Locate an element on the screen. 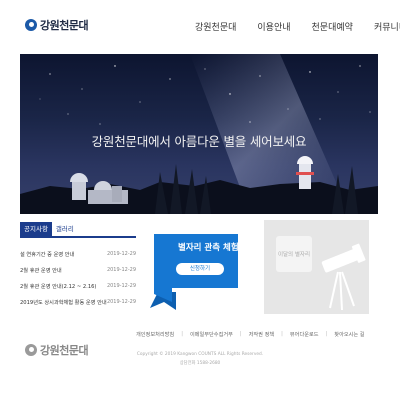  footer-link-viewer: 뷰어다운로드 is located at coordinates (304, 334).